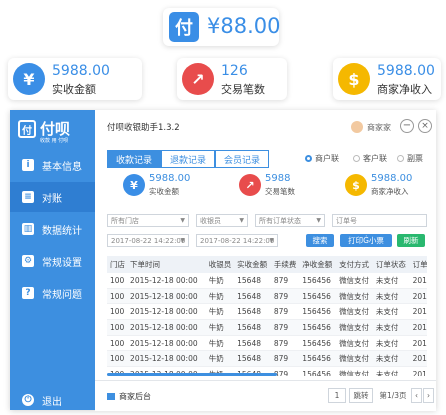  I want to click on tab-payment-records: 收款记录, so click(134, 159).